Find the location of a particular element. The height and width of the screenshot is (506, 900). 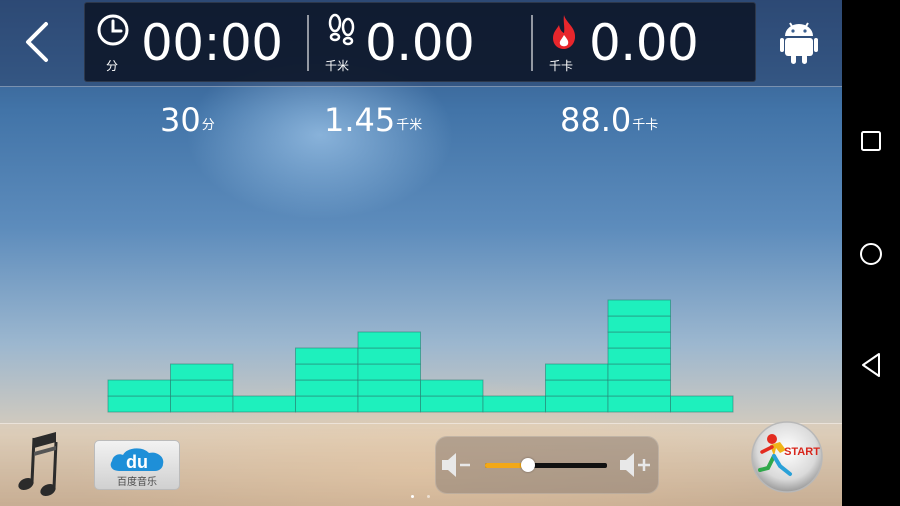

start-label: START is located at coordinates (802, 452).